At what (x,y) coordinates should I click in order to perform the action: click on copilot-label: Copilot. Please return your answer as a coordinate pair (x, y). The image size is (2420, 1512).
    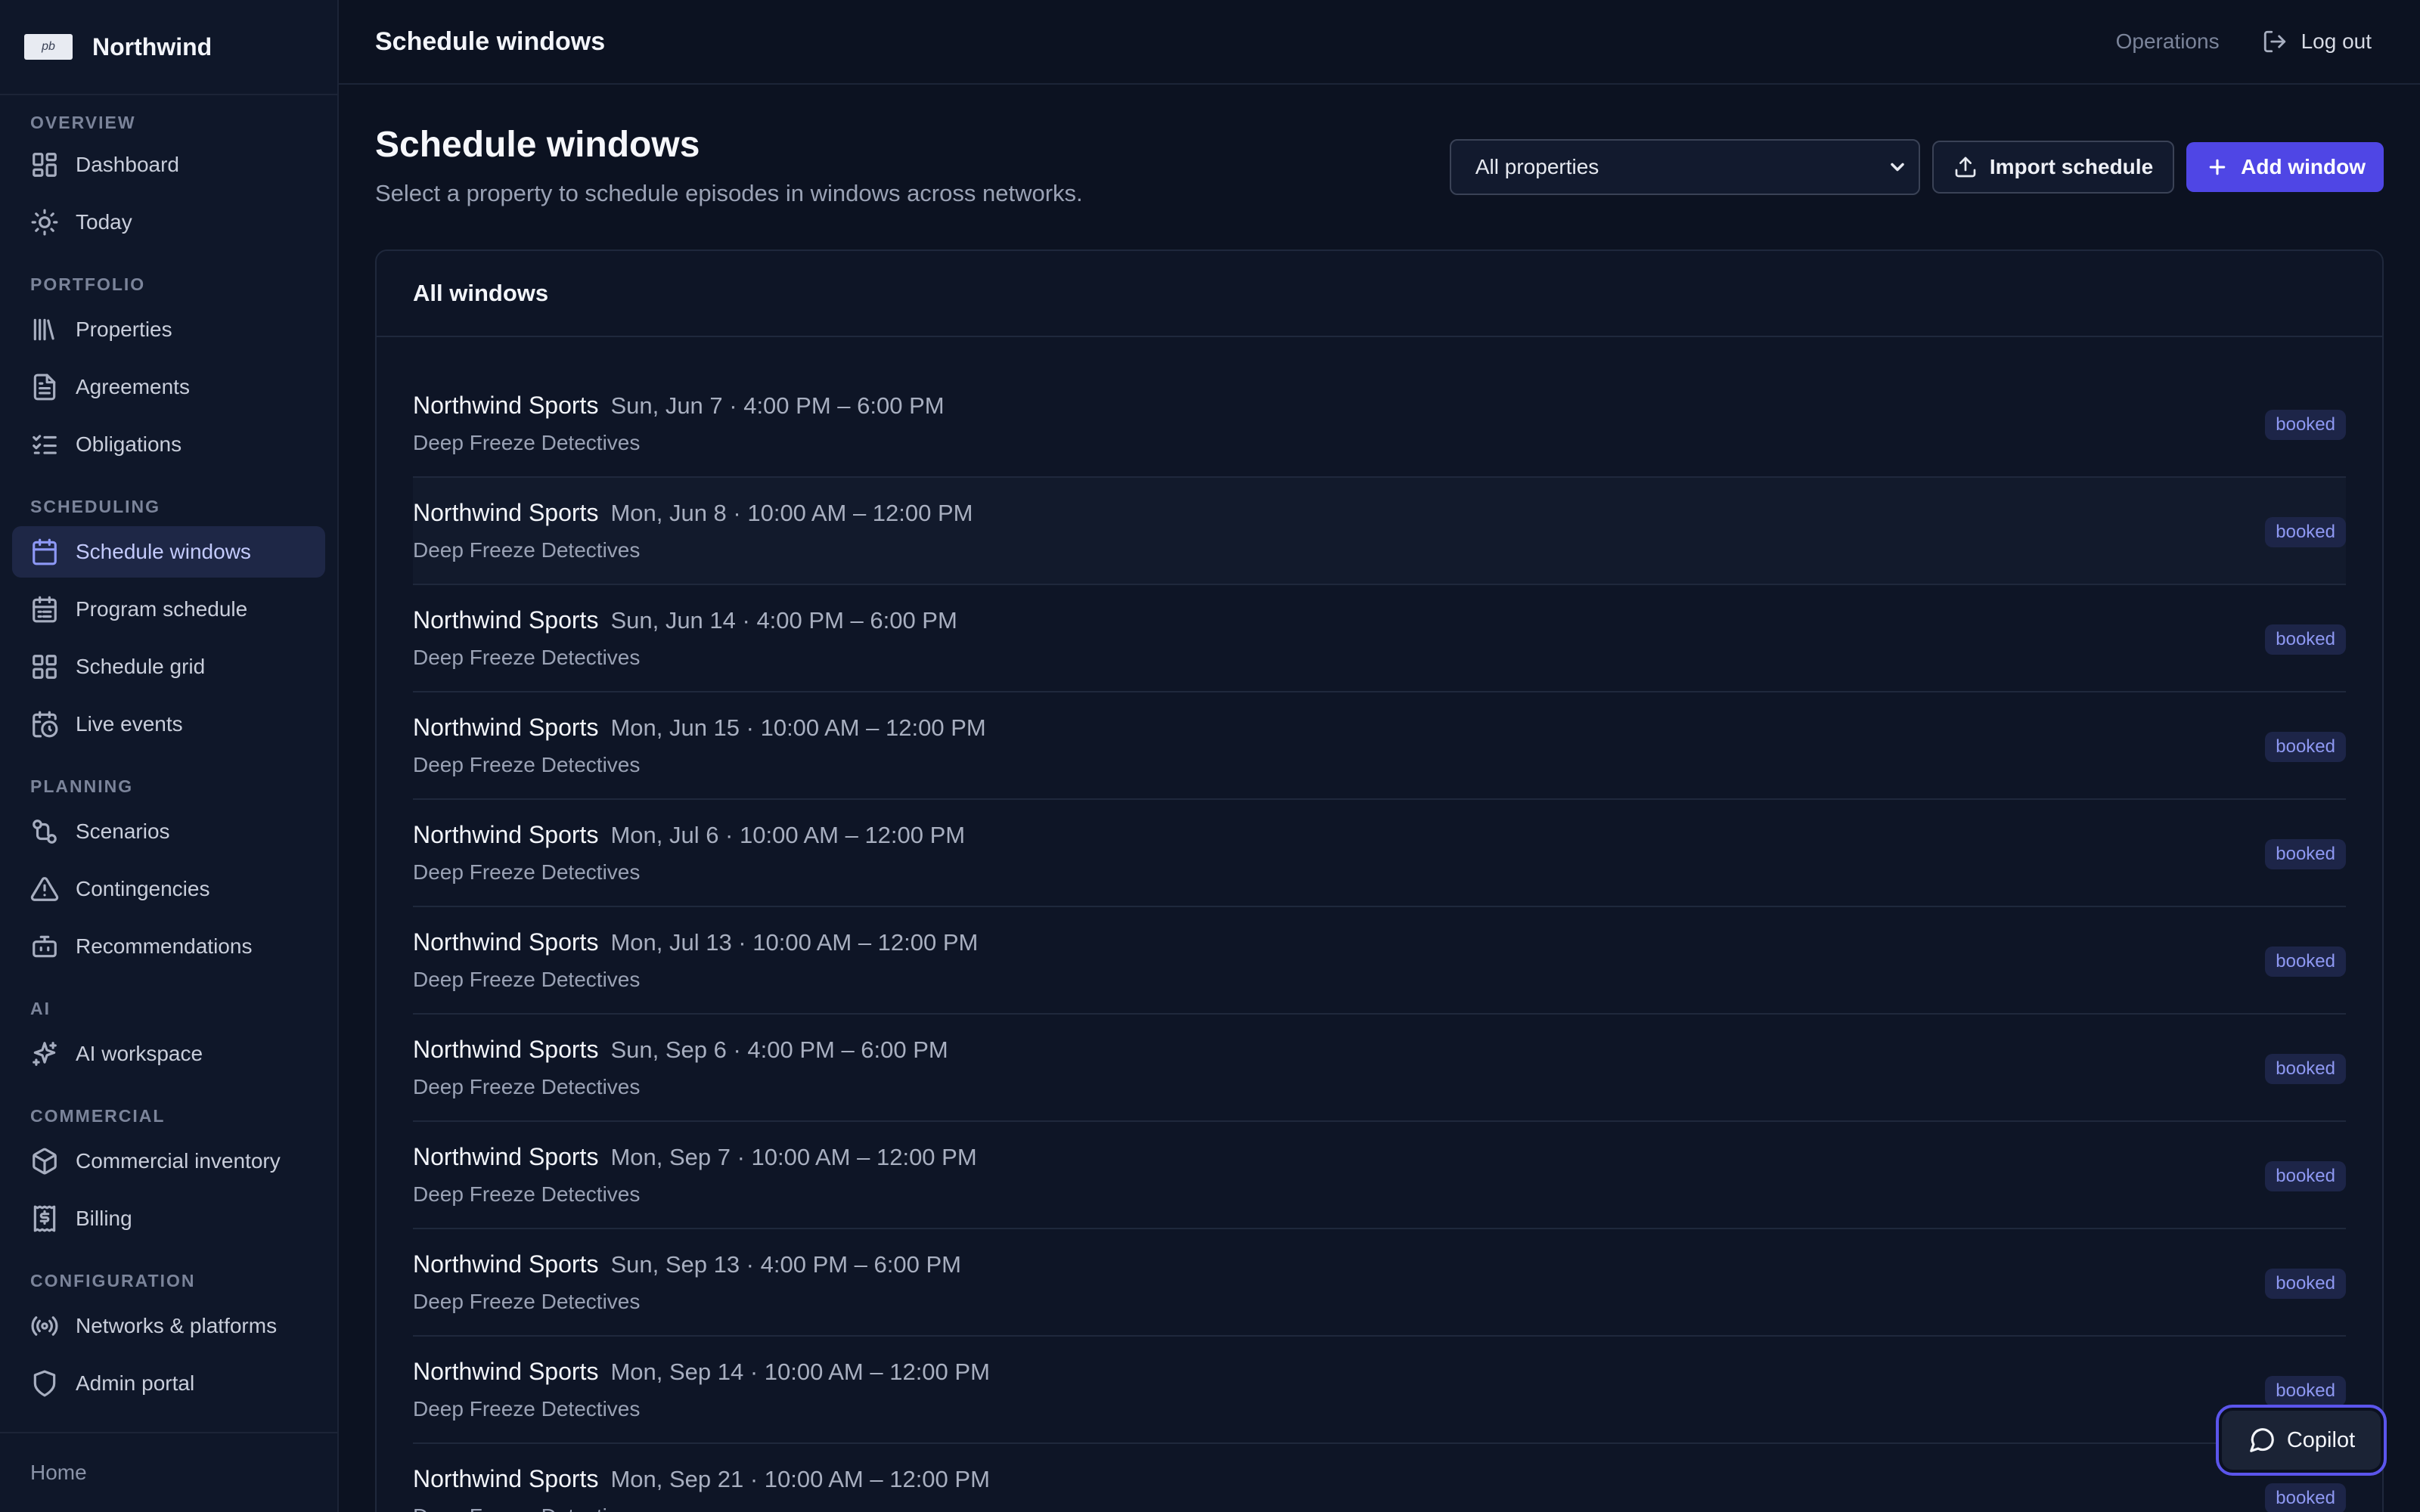
    Looking at the image, I should click on (2321, 1439).